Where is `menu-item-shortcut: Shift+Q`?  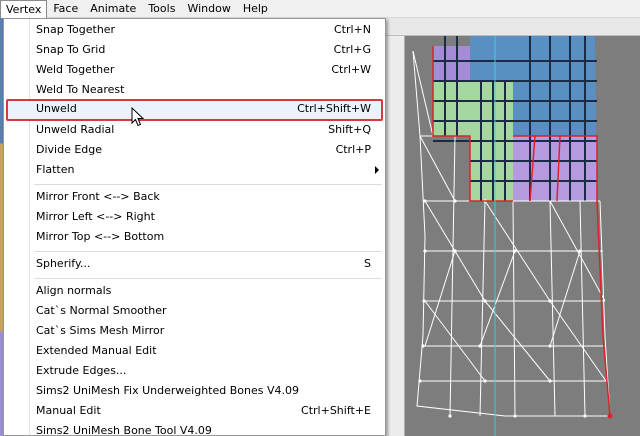 menu-item-shortcut: Shift+Q is located at coordinates (349, 129).